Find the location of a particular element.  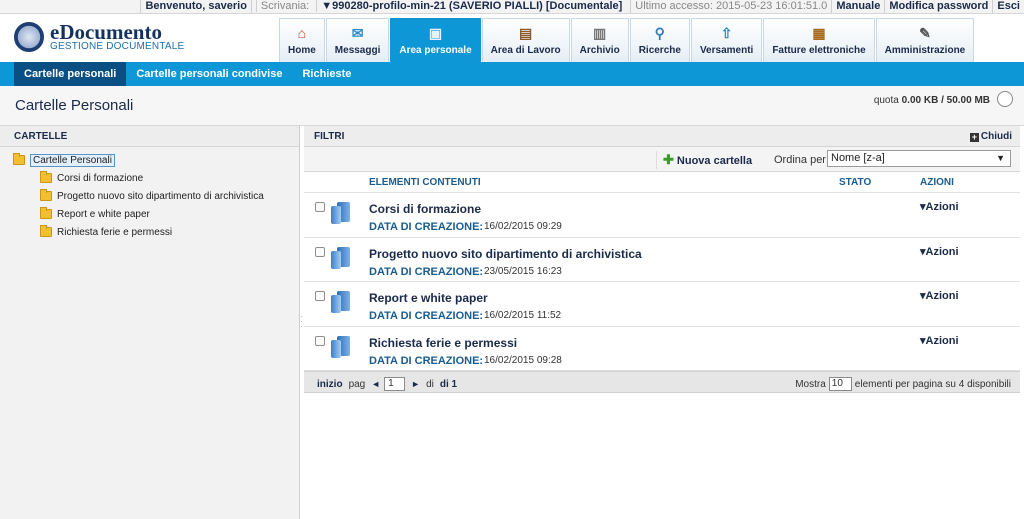

tab-amministrazione: ✎ Amministrazione is located at coordinates (925, 40).